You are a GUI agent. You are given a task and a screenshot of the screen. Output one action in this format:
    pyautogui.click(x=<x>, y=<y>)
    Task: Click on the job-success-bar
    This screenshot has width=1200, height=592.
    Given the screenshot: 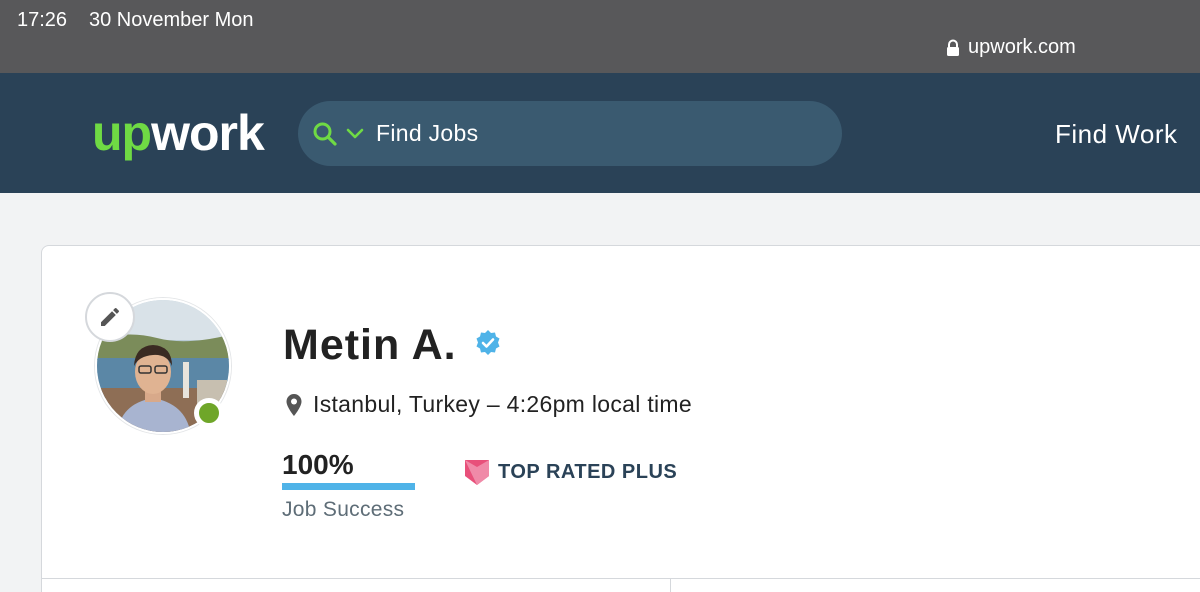 What is the action you would take?
    pyautogui.click(x=348, y=486)
    